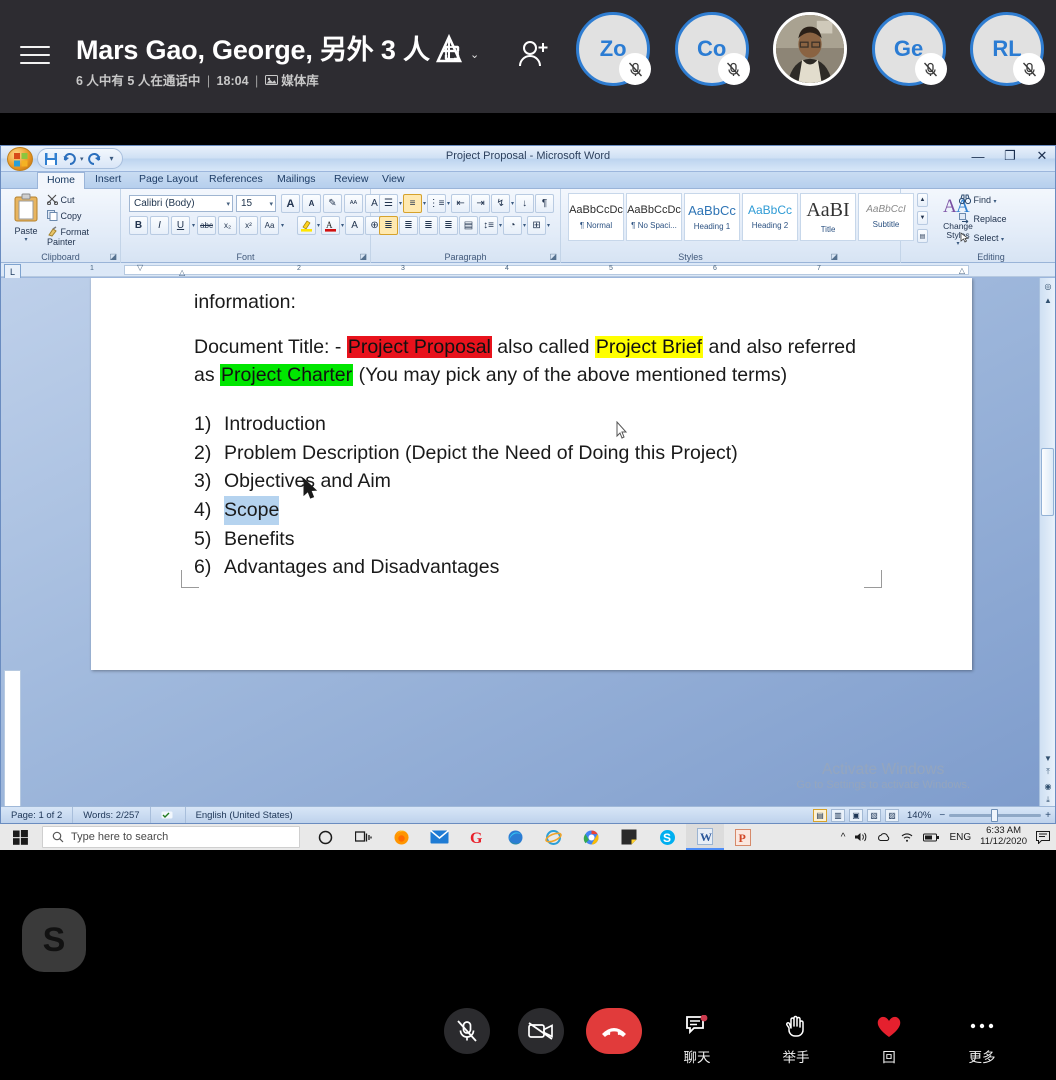 The height and width of the screenshot is (1080, 1056). I want to click on screen-share-icon, so click(449, 50).